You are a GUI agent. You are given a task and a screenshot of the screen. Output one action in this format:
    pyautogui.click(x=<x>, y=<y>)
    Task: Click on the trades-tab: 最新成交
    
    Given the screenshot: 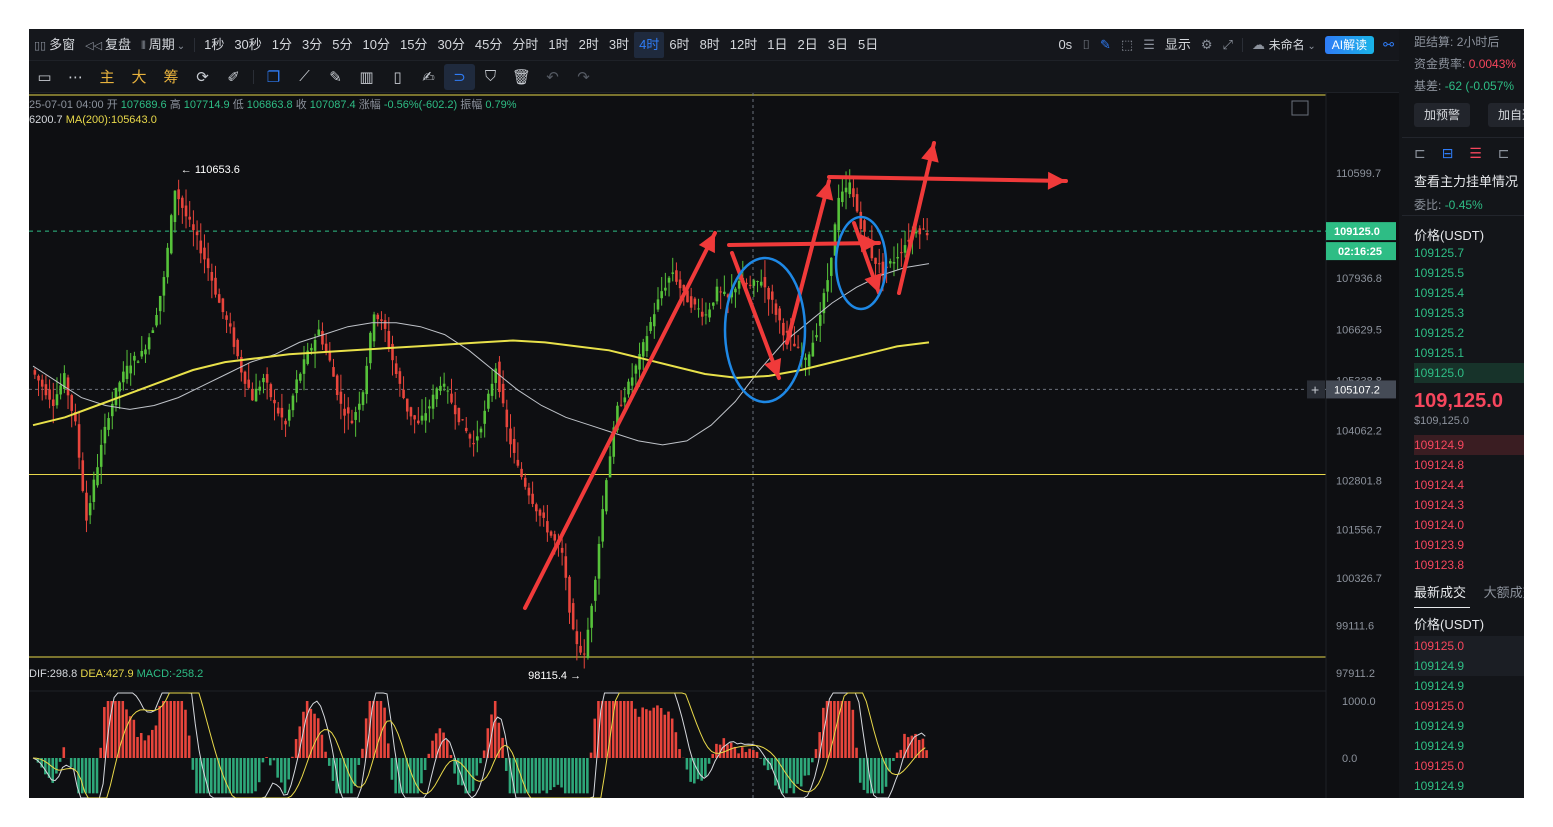 What is the action you would take?
    pyautogui.click(x=1440, y=592)
    